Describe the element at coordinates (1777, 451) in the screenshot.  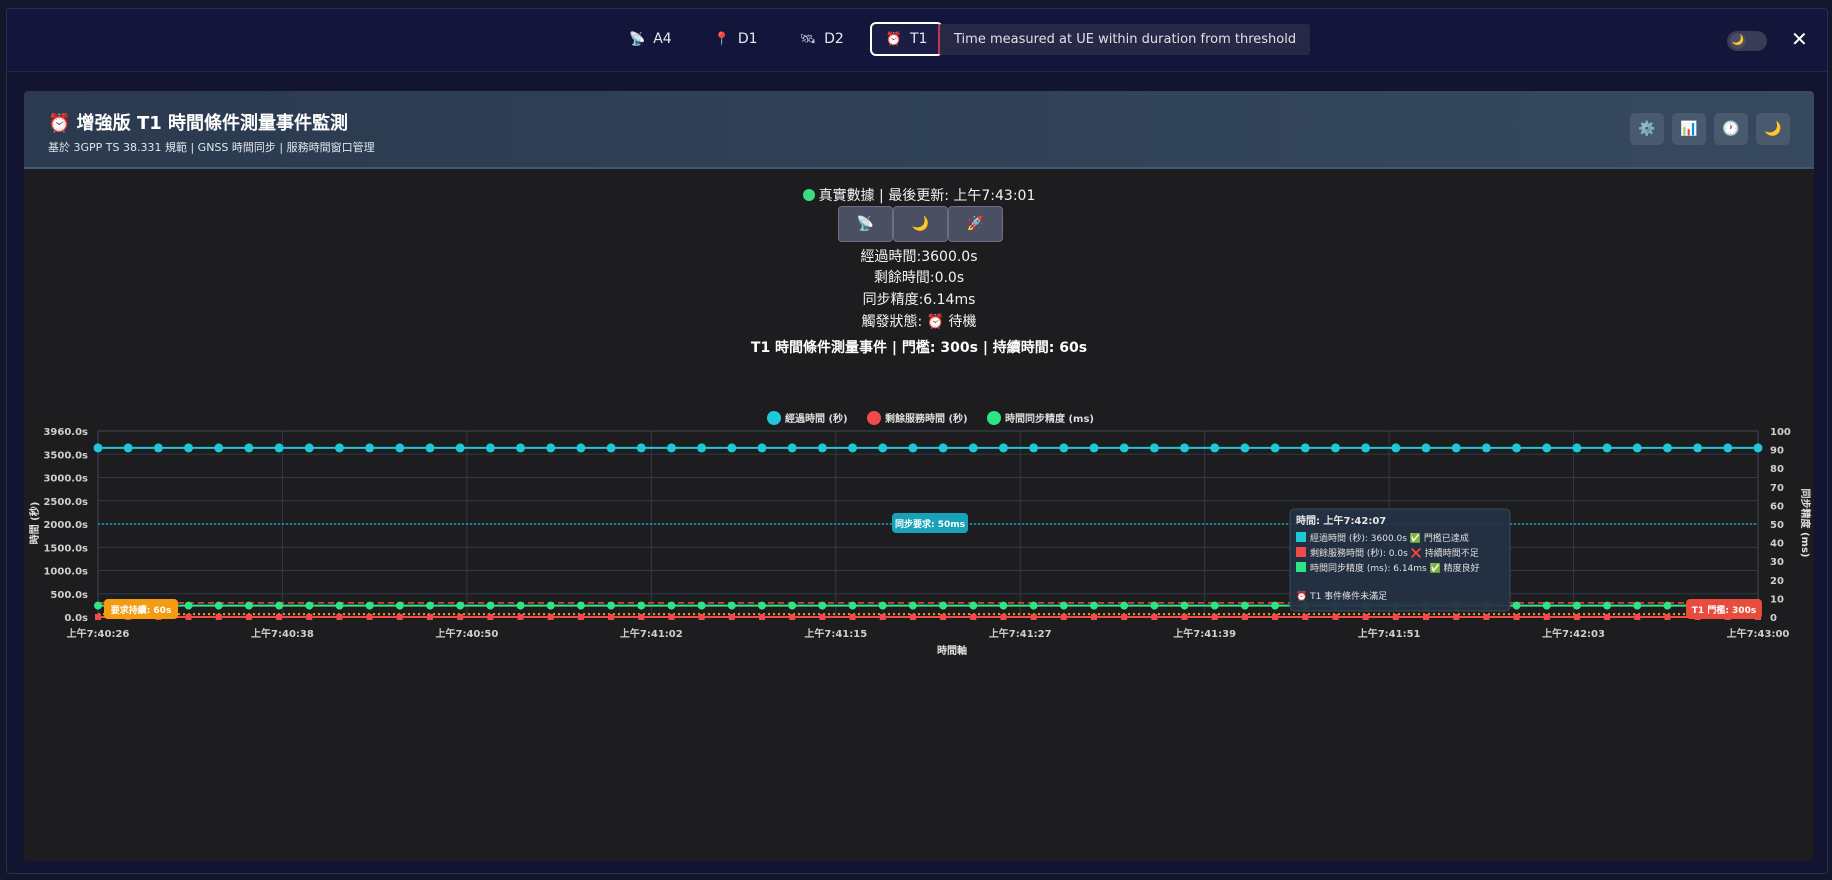
I see `y2-tick-label: 90` at that location.